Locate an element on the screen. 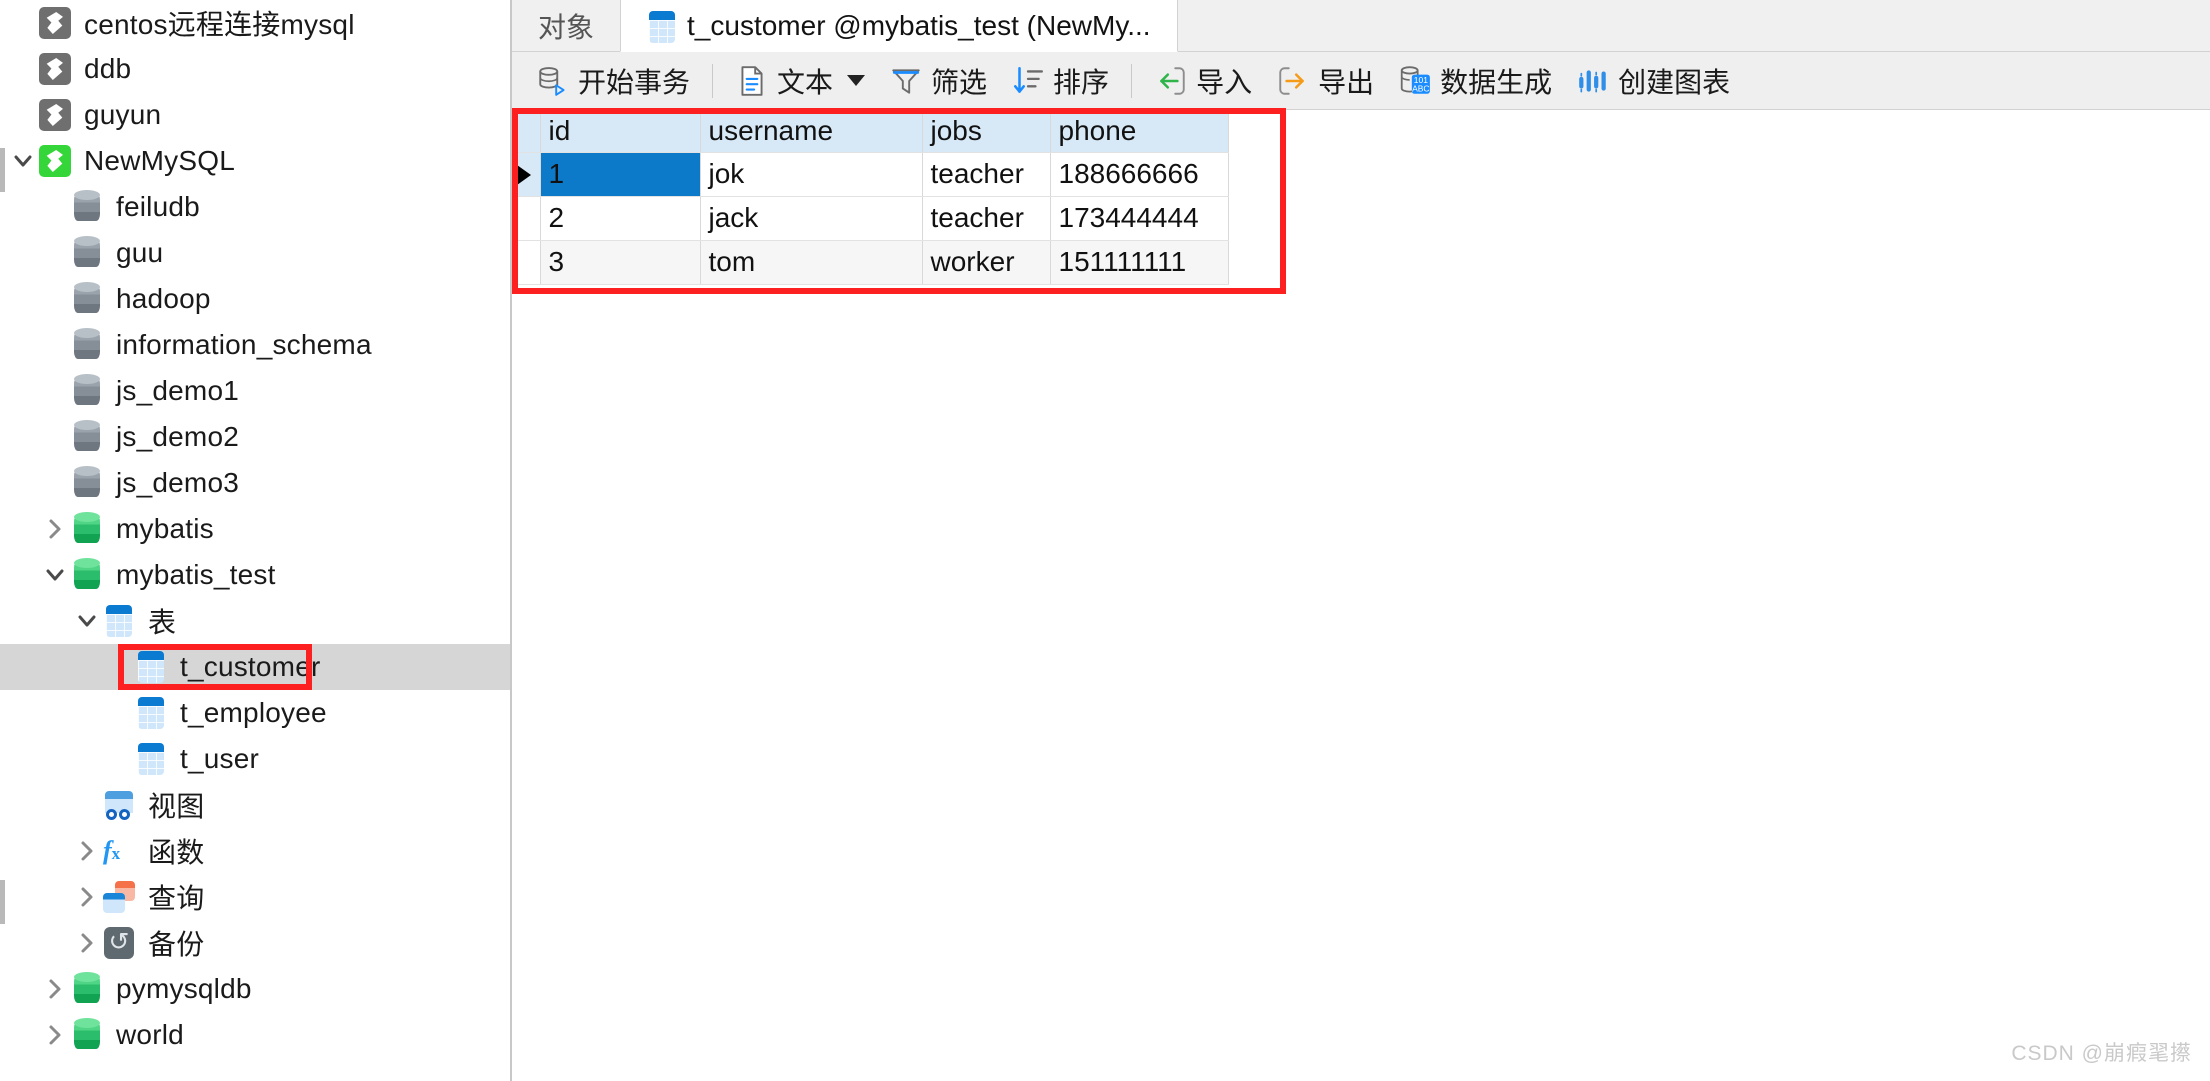 This screenshot has height=1081, width=2210. tree-item-: 视图 is located at coordinates (255, 805).